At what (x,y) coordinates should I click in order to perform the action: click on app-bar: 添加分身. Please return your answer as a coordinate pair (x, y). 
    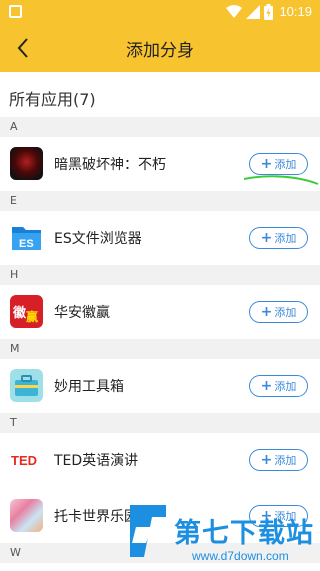
    Looking at the image, I should click on (160, 48).